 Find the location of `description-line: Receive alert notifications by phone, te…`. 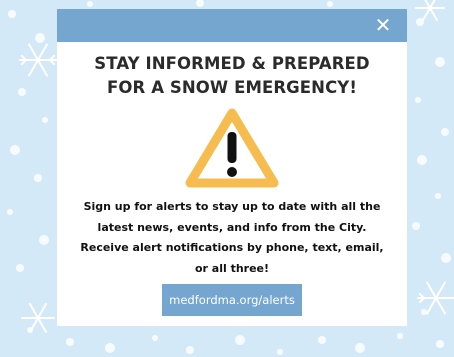

description-line: Receive alert notifications by phone, te… is located at coordinates (232, 247).